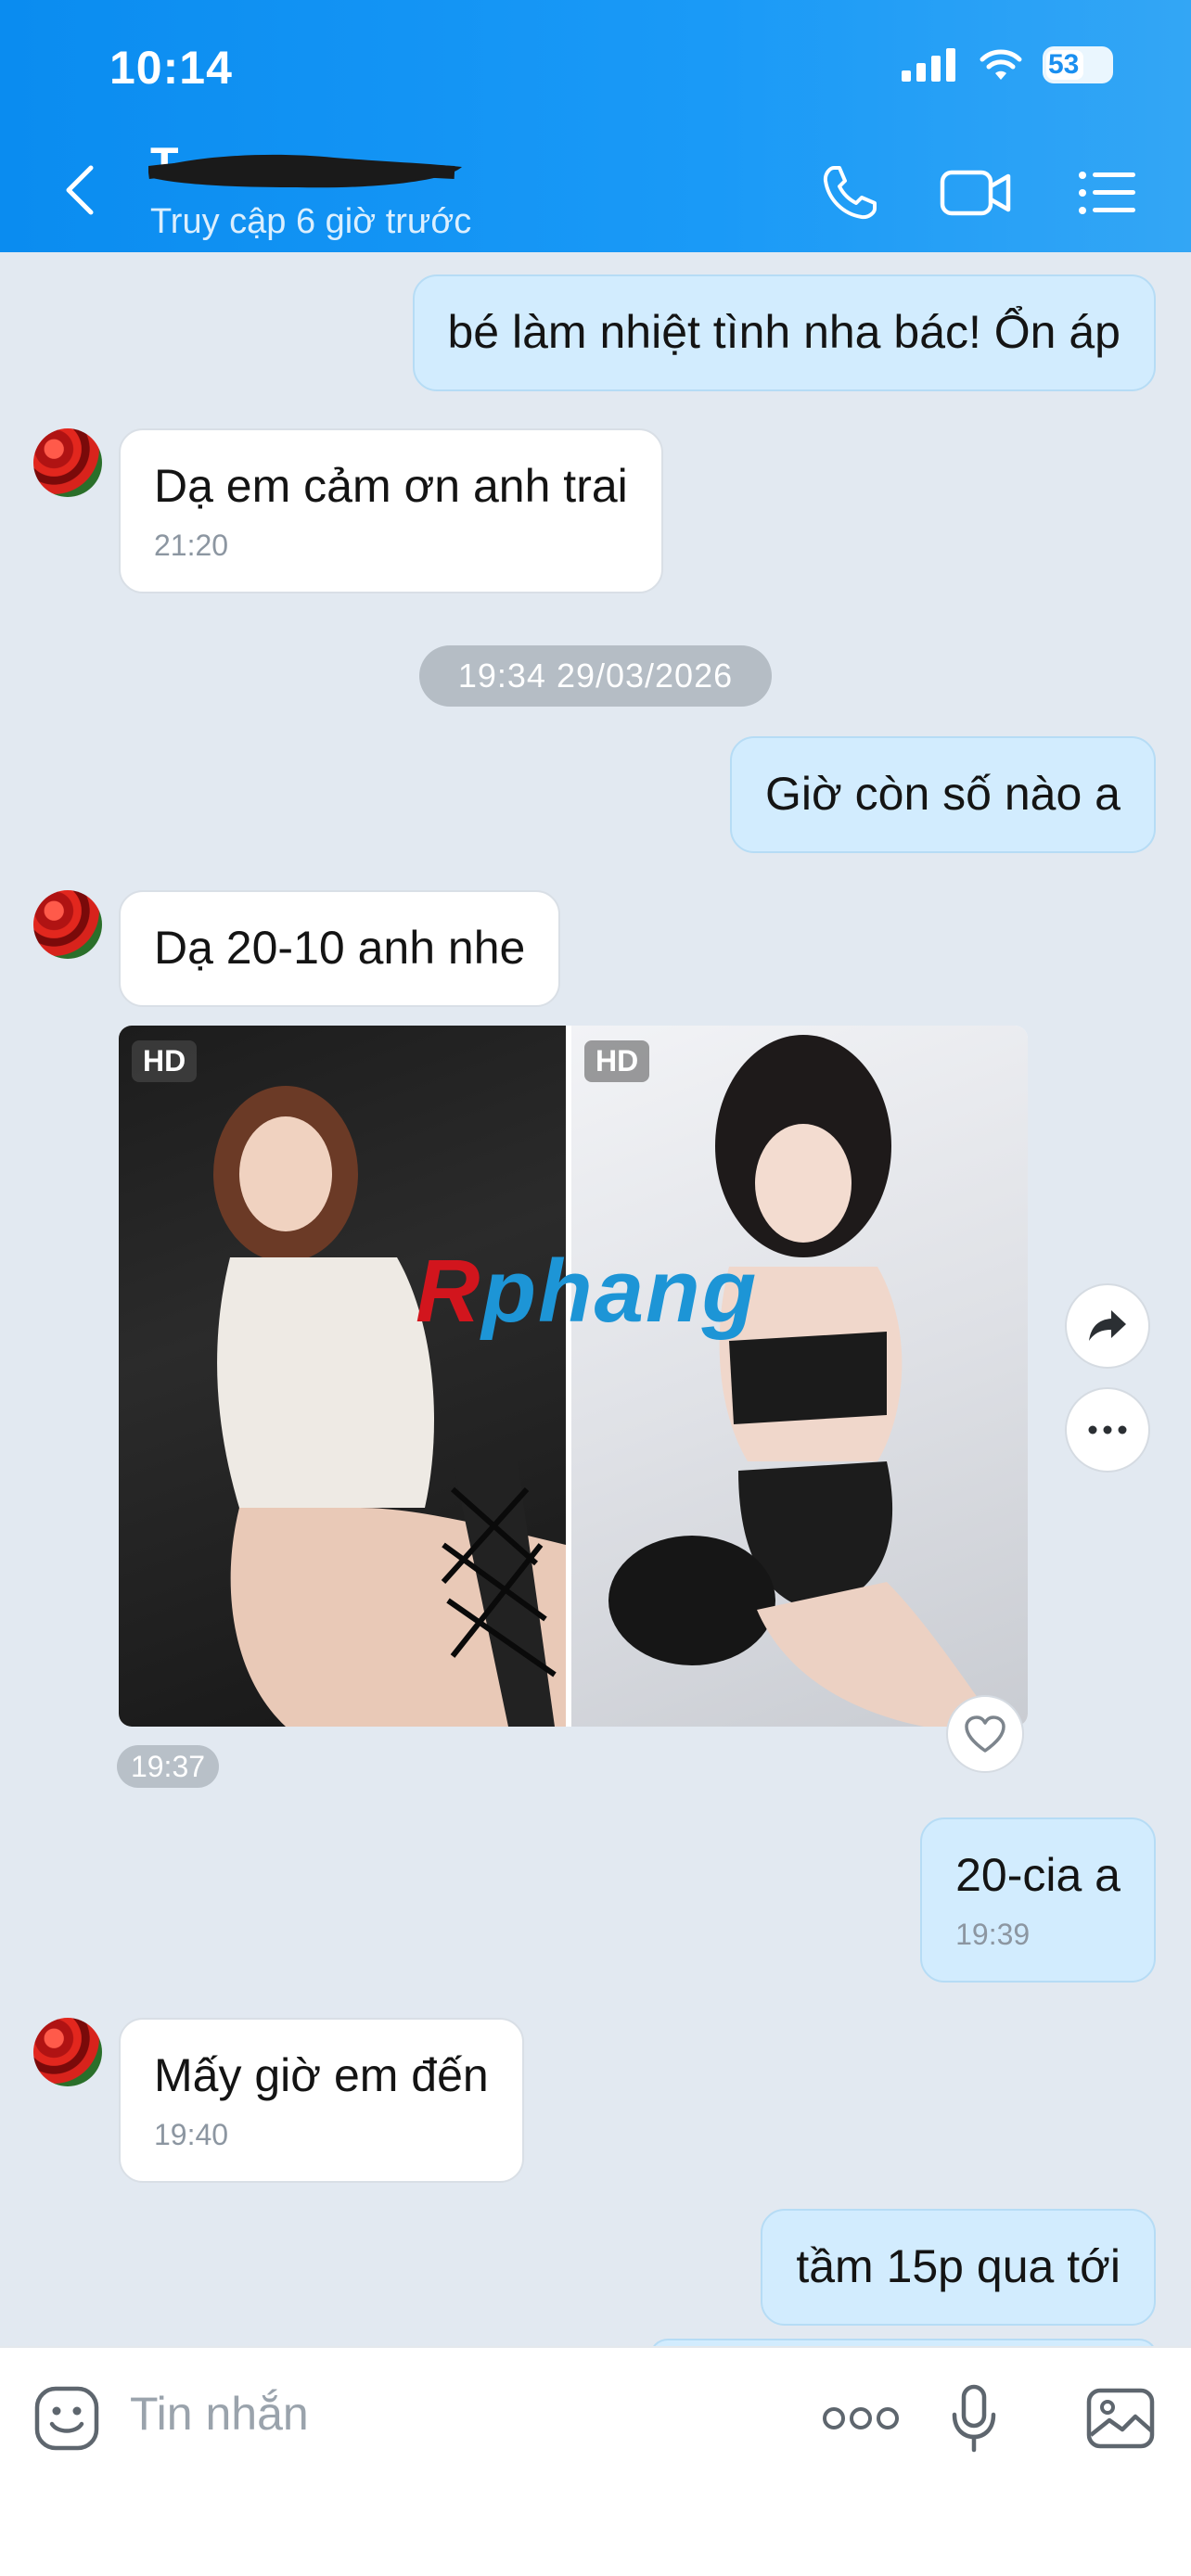 The image size is (1191, 2576). Describe the element at coordinates (595, 126) in the screenshot. I see `chat-header: 10:14 53 T Truy cập 6 giờ trước` at that location.